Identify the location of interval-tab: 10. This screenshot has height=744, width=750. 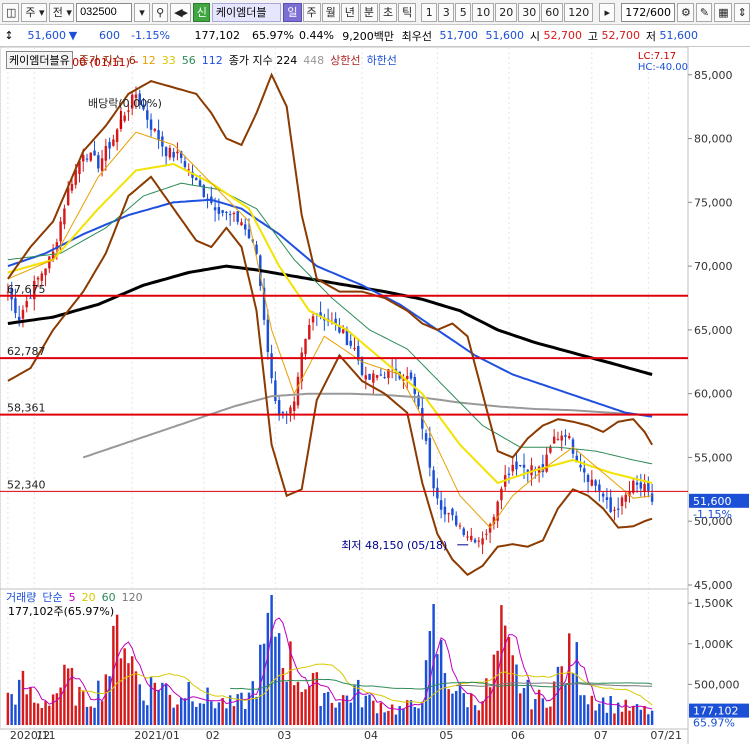
(483, 12).